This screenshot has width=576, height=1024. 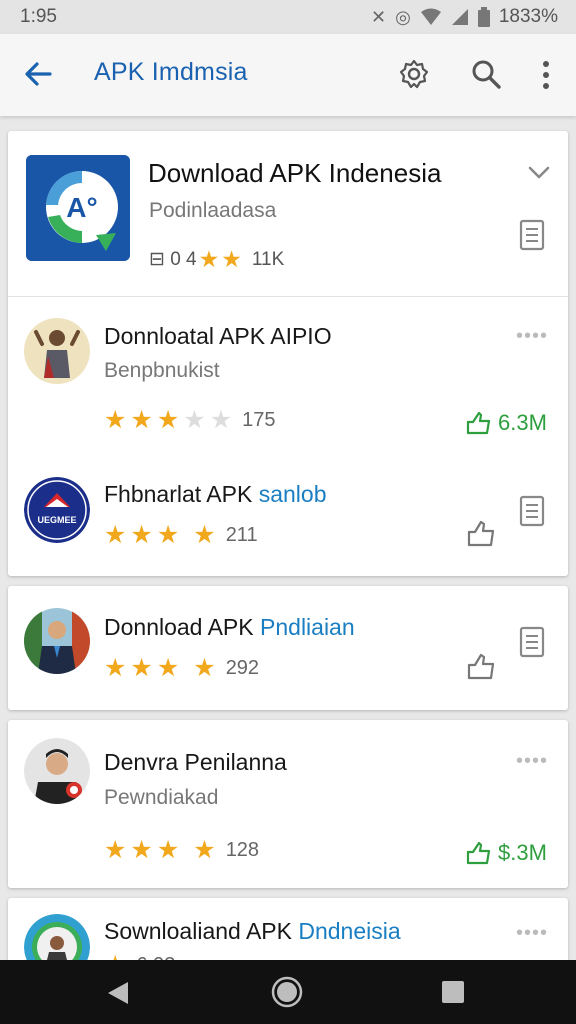 I want to click on rating-stars: ★ ★ ★ ★ 211, so click(x=181, y=535).